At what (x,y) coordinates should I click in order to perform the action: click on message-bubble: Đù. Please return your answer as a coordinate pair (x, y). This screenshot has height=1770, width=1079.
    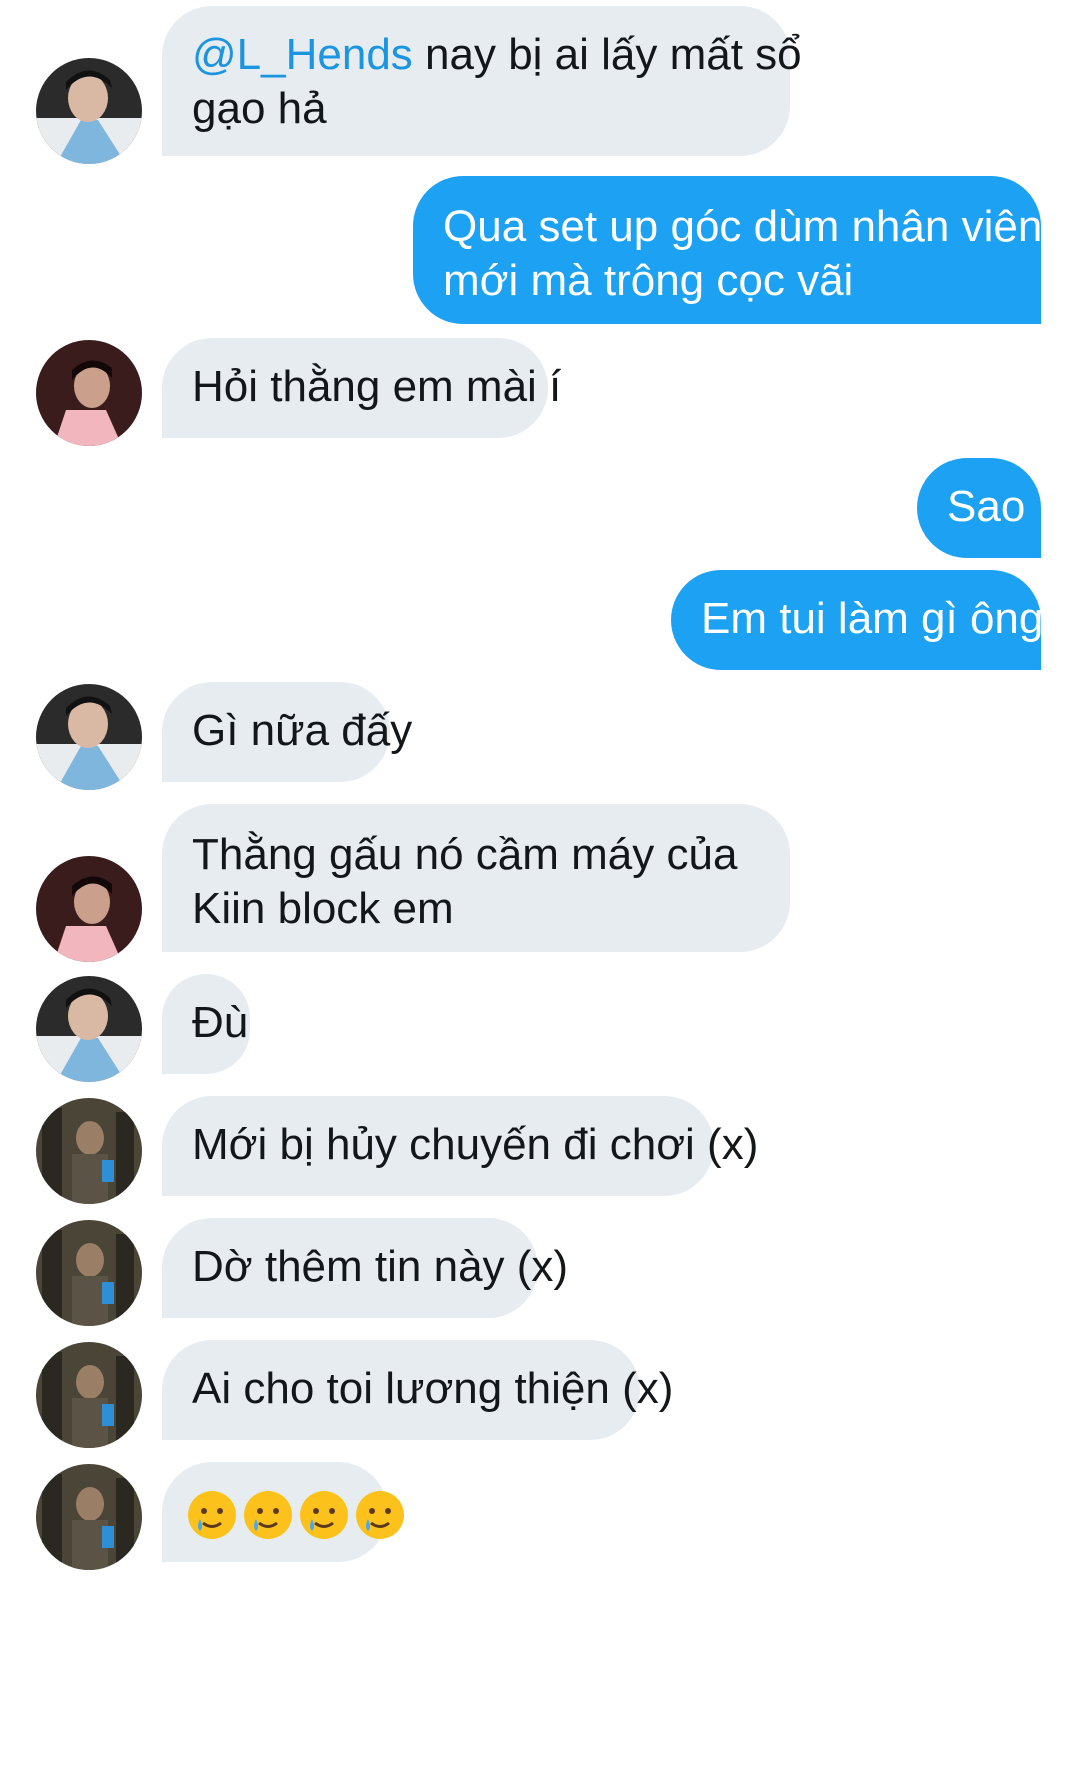
    Looking at the image, I should click on (206, 1024).